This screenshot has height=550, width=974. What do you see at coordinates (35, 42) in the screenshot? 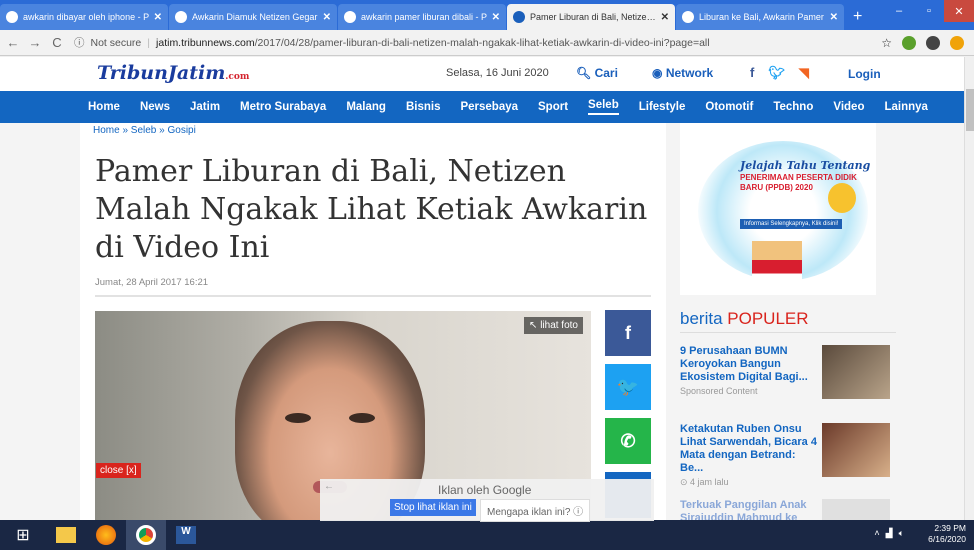
I see `forward-button: →` at bounding box center [35, 42].